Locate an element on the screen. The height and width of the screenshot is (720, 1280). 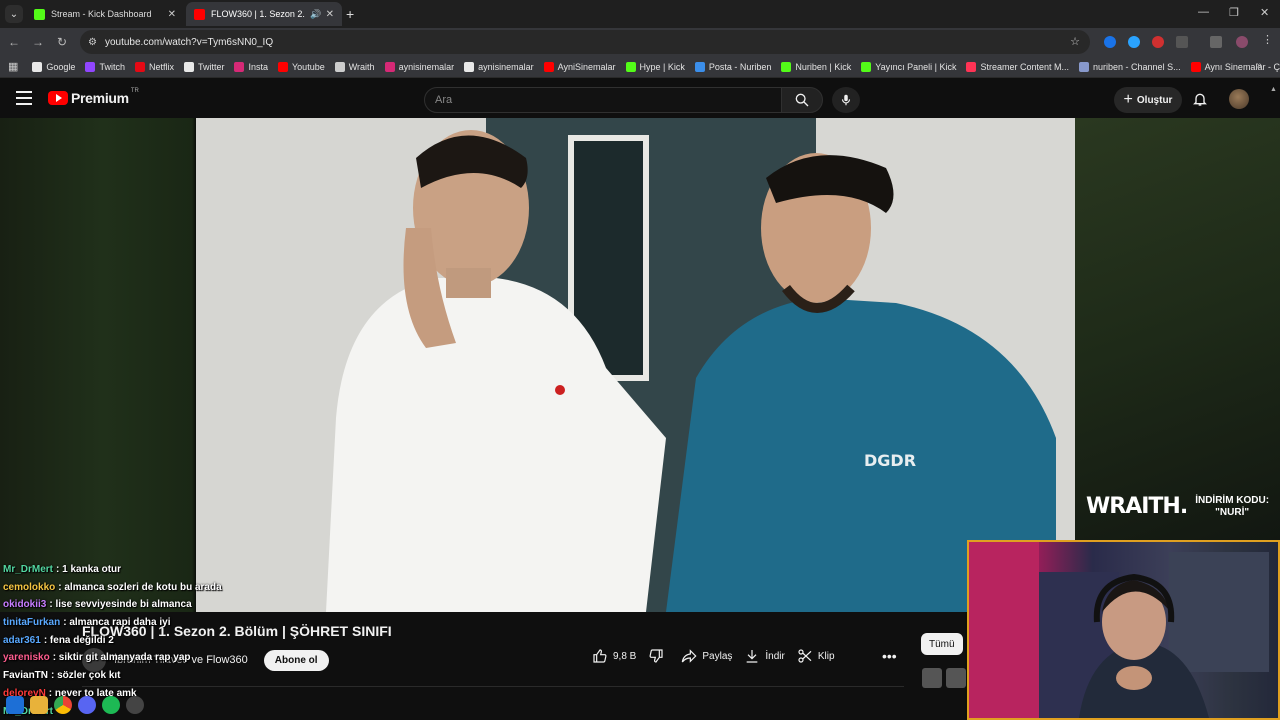
taskbar is located at coordinates (72, 705).